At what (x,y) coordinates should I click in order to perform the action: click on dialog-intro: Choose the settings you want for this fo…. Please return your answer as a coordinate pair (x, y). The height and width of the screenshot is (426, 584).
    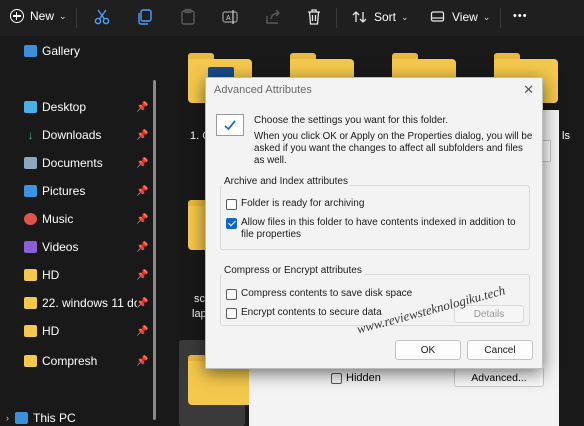
    Looking at the image, I should click on (351, 120).